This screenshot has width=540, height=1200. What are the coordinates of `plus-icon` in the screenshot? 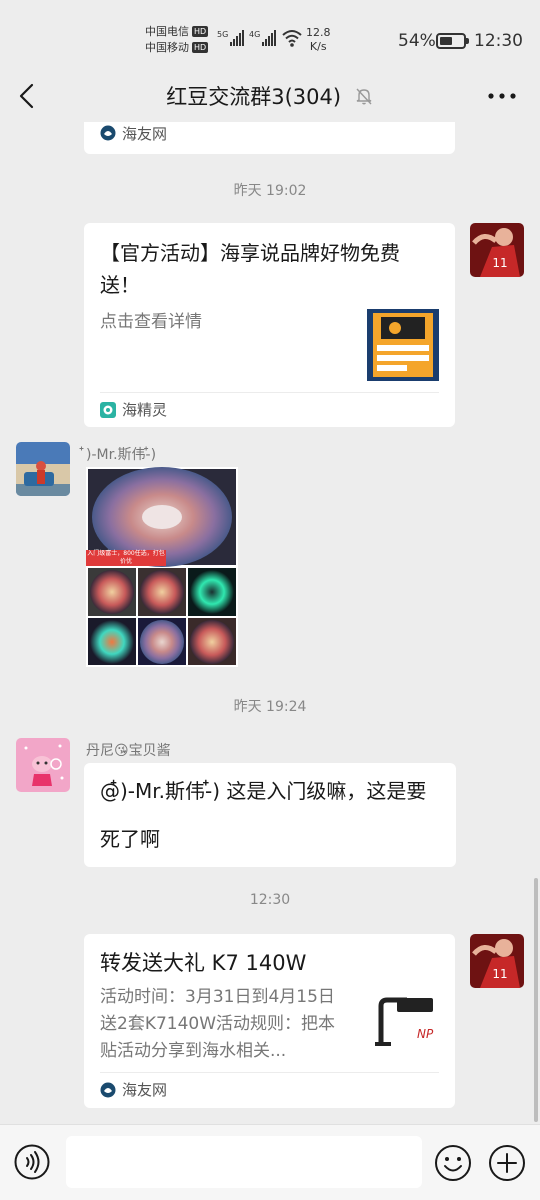 It's located at (507, 1163).